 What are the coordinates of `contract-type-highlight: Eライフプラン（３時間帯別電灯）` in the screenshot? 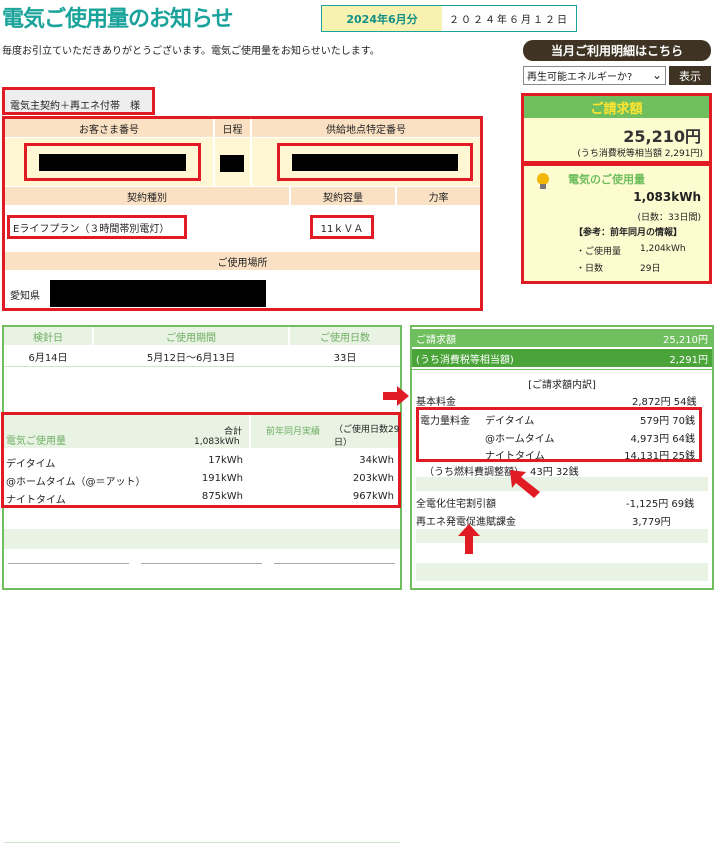 It's located at (97, 227).